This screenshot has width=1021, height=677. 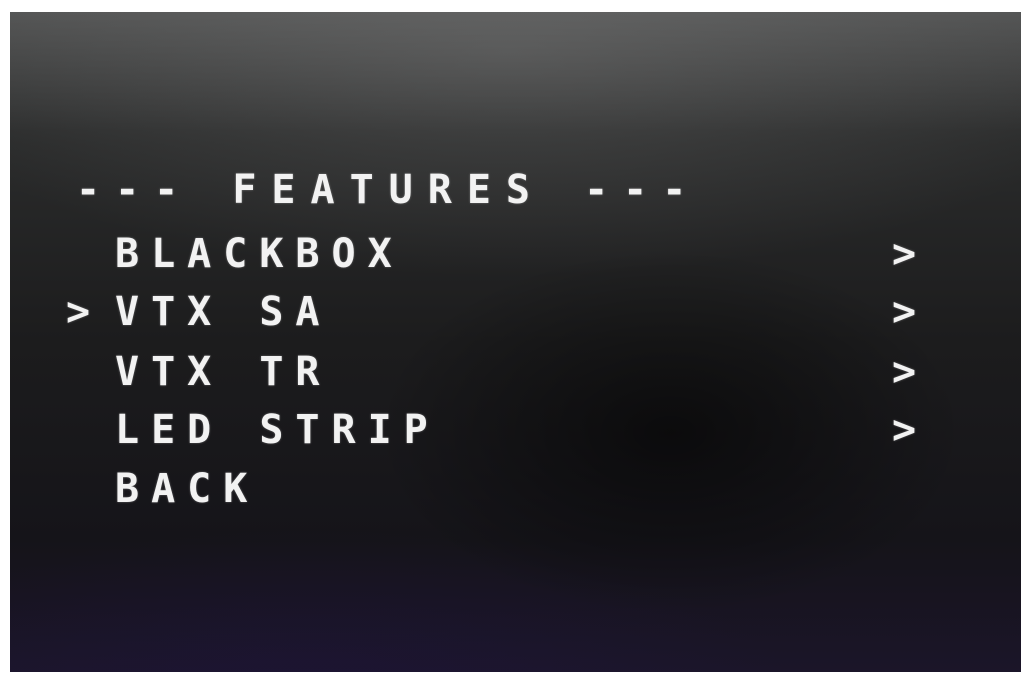 I want to click on menu-item-back: BACK, so click(x=187, y=489).